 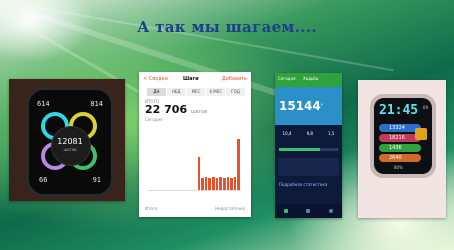 What do you see at coordinates (308, 149) in the screenshot?
I see `progress-bar` at bounding box center [308, 149].